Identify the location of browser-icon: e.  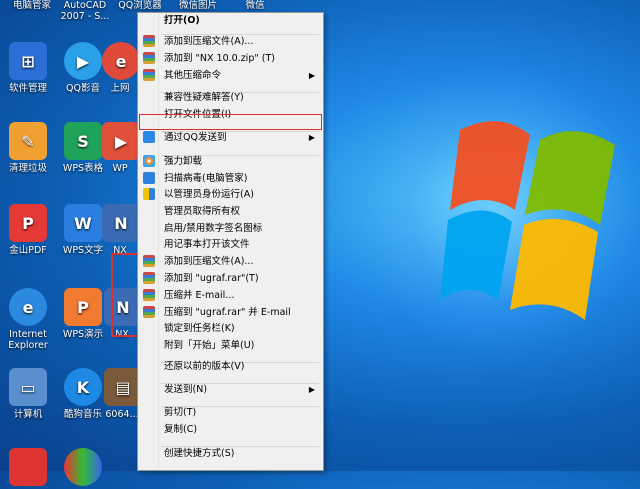
(120, 61).